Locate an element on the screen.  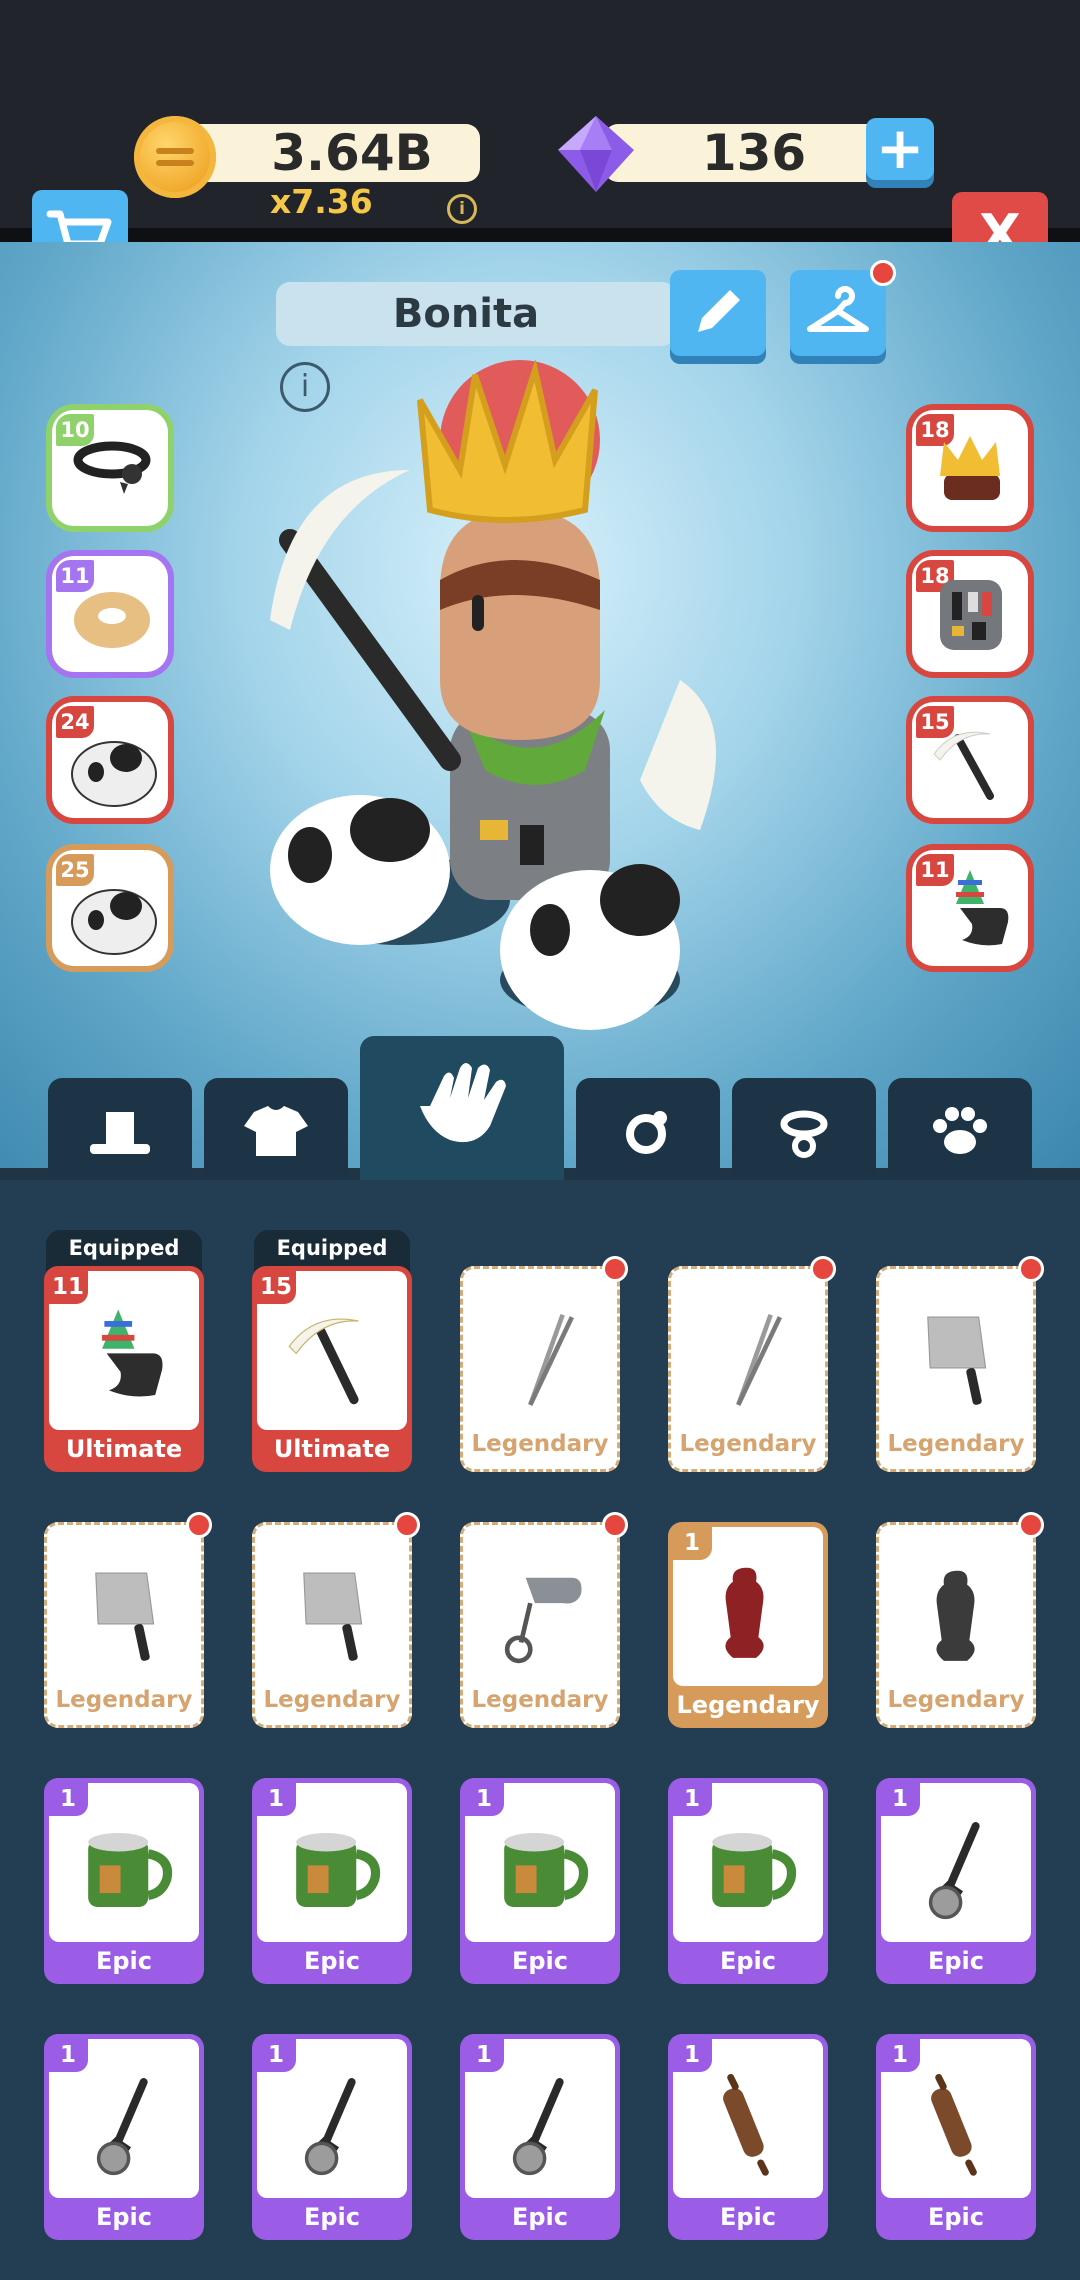
inventory-card: 11 Ultimate is located at coordinates (124, 1369).